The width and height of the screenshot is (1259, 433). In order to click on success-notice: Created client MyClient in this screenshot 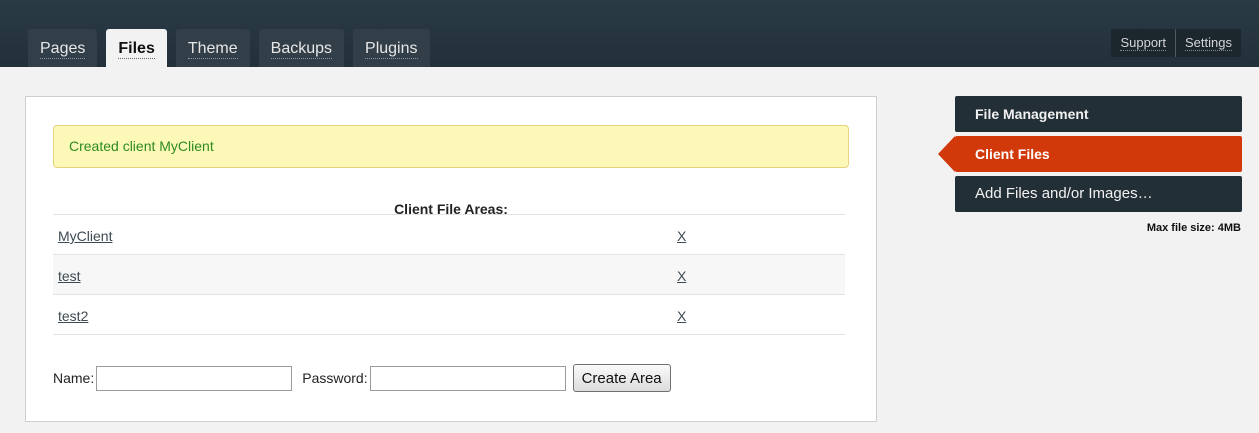, I will do `click(451, 146)`.